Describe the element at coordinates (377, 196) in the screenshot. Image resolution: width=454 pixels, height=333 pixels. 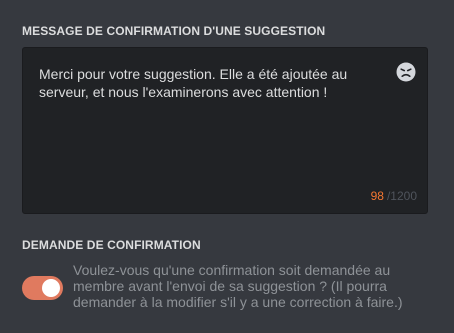
I see `character-count-current: 98` at that location.